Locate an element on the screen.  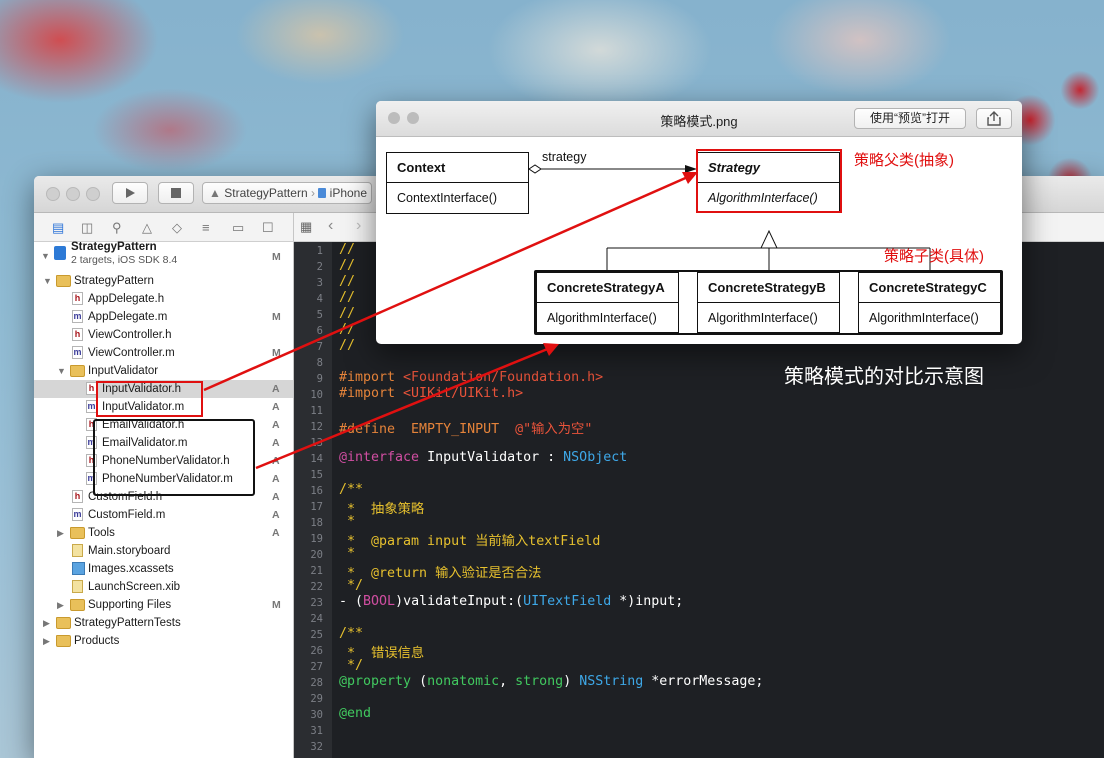
diagram-caption: 策略模式的对比示意图 is located at coordinates (884, 377).